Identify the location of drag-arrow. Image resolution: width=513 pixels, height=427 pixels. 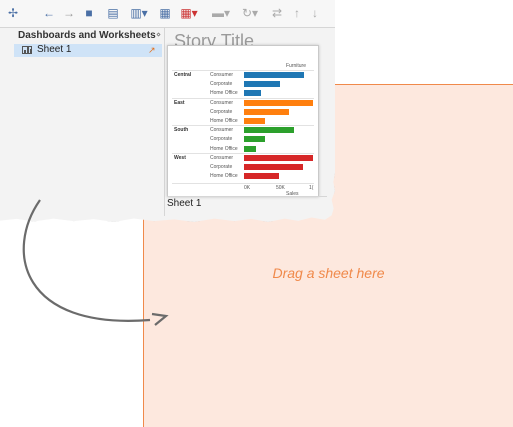
(95, 262).